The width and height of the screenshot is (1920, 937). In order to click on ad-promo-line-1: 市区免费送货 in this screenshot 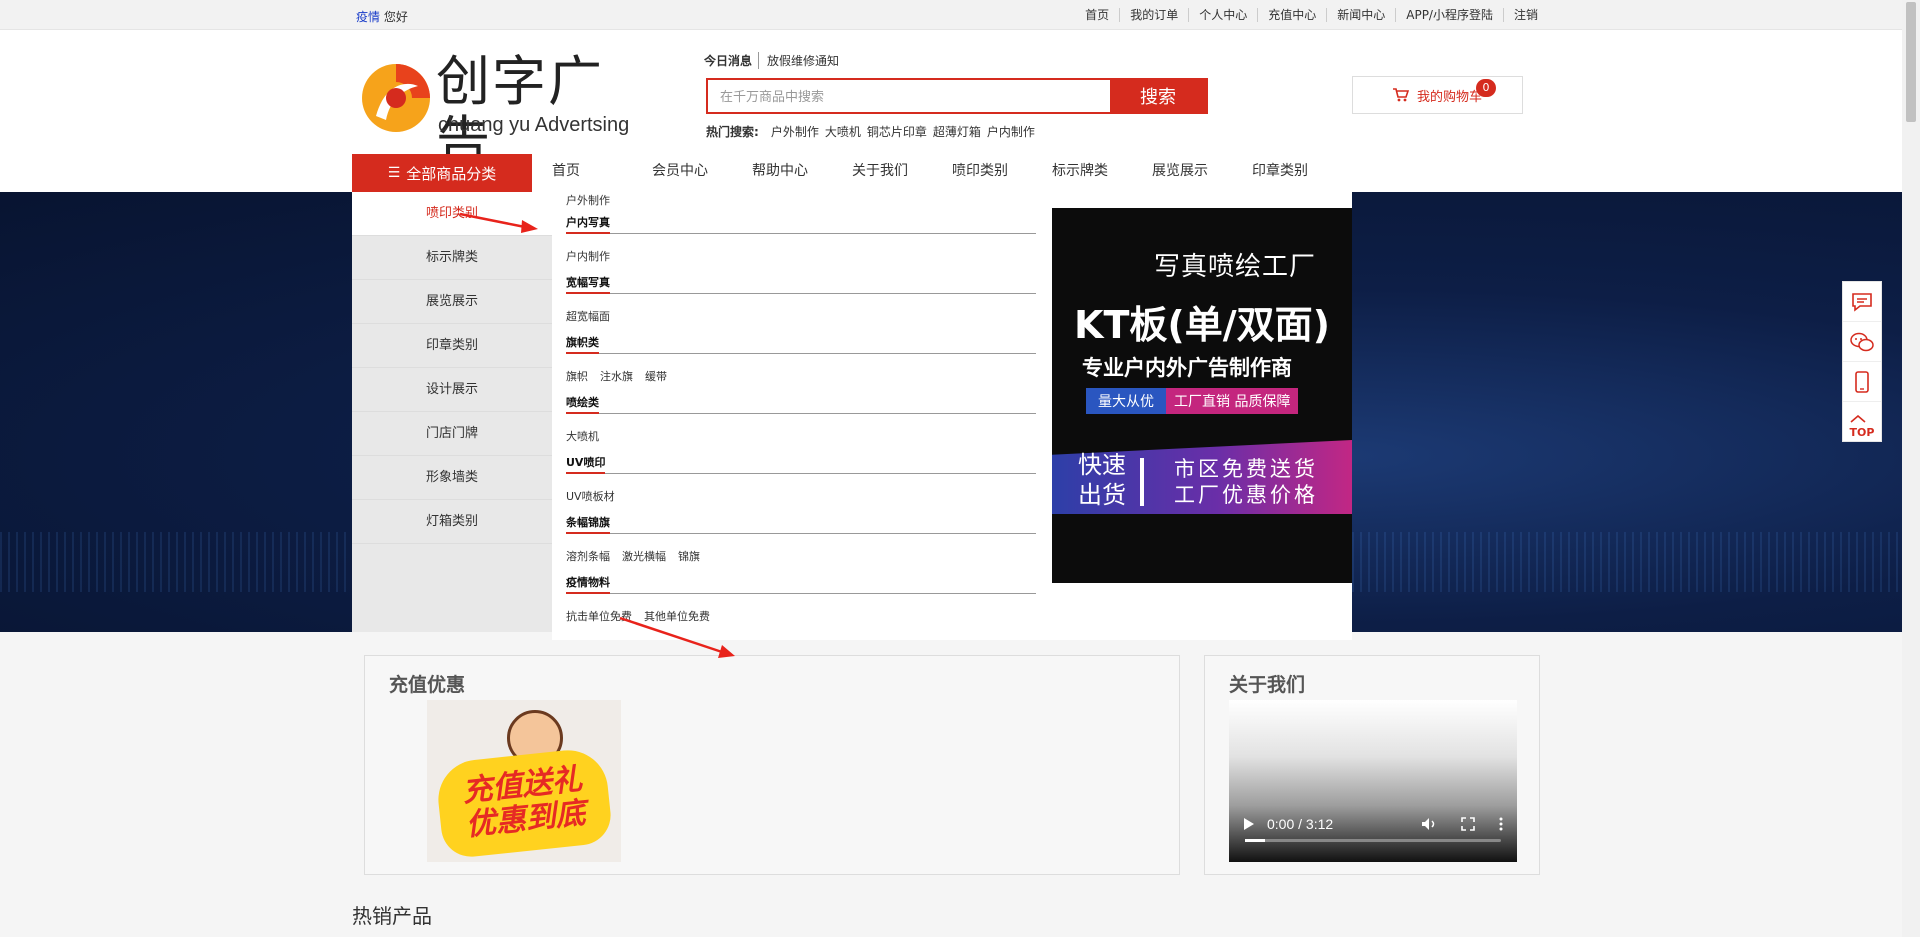, I will do `click(1246, 469)`.